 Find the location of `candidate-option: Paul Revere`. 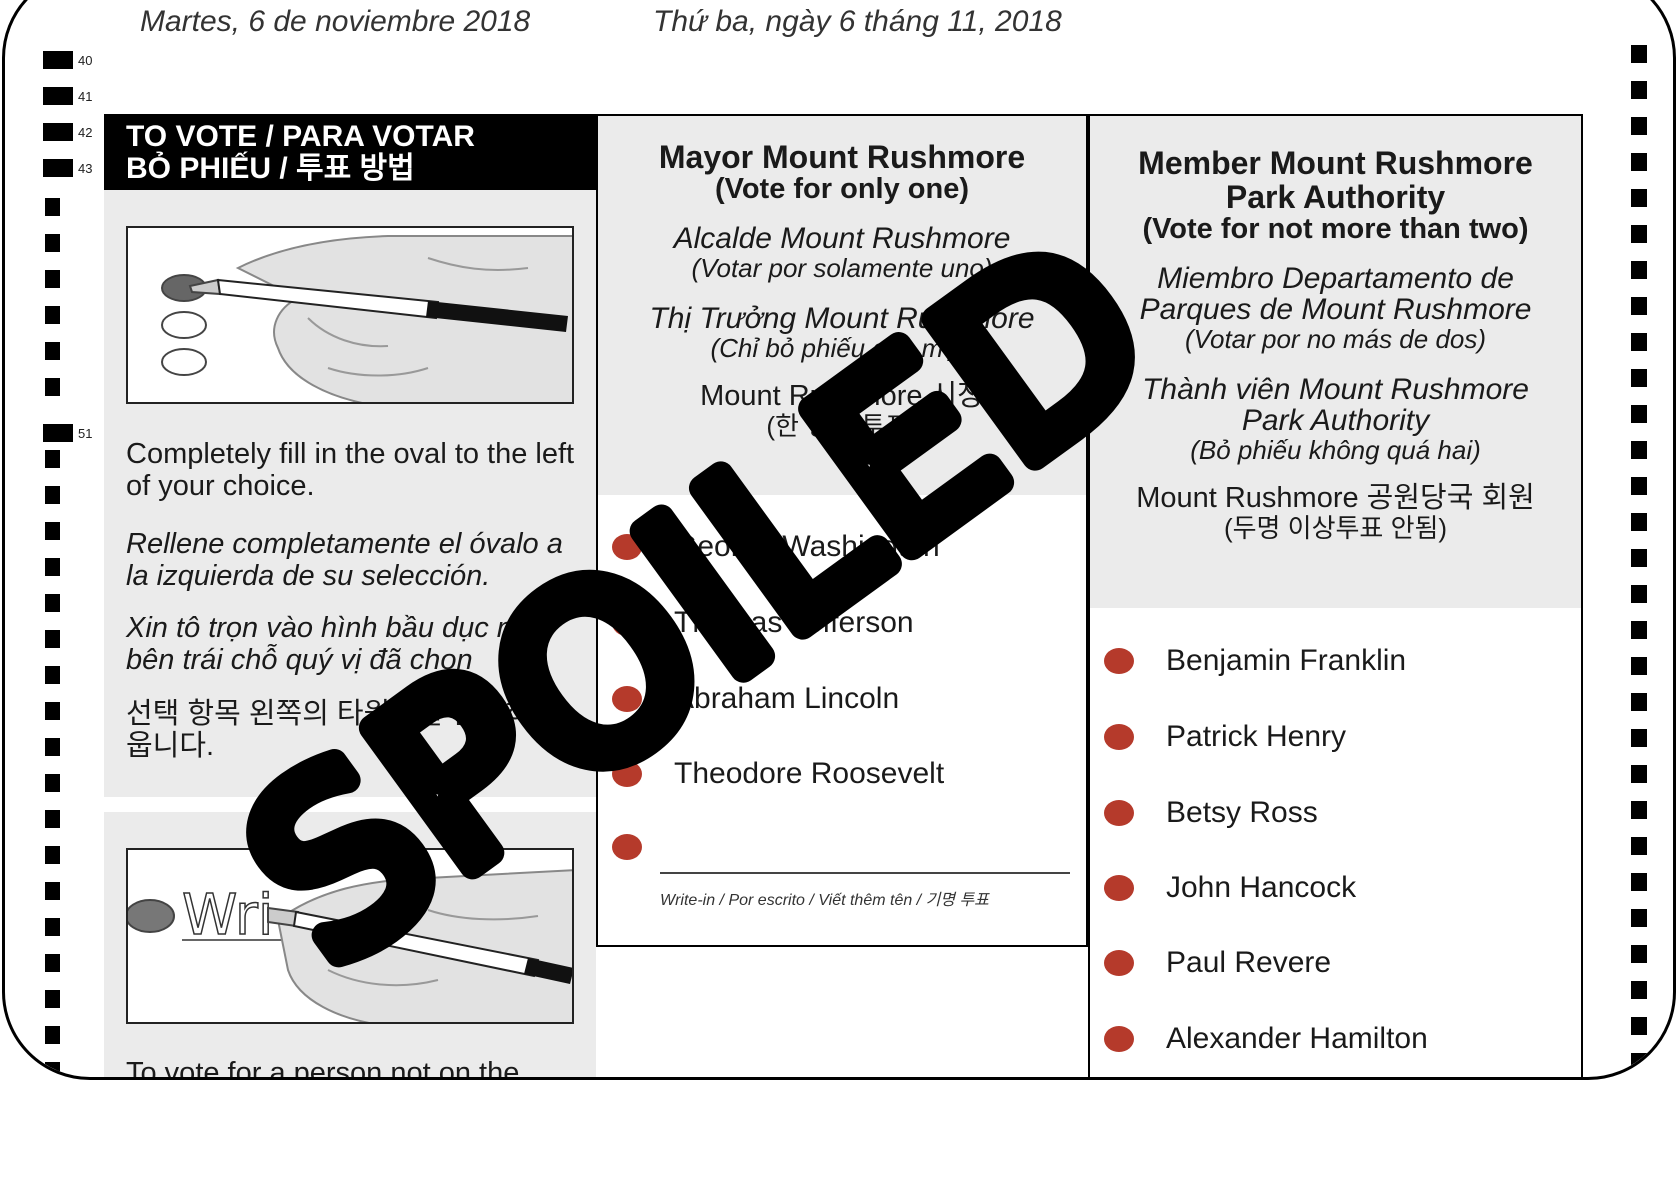

candidate-option: Paul Revere is located at coordinates (1324, 966).